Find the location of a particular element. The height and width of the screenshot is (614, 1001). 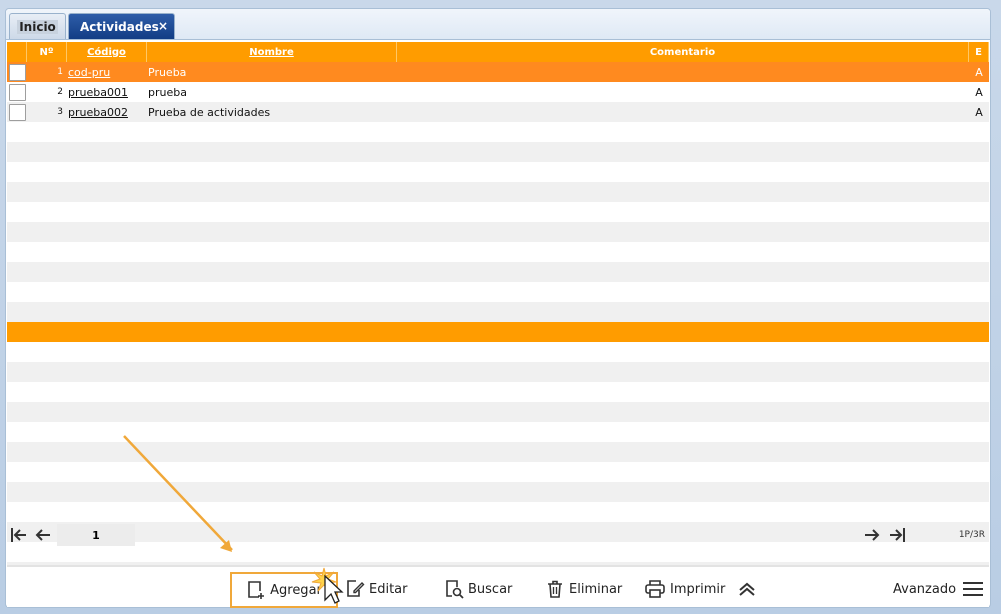

buscar-button: Buscar is located at coordinates (478, 589).